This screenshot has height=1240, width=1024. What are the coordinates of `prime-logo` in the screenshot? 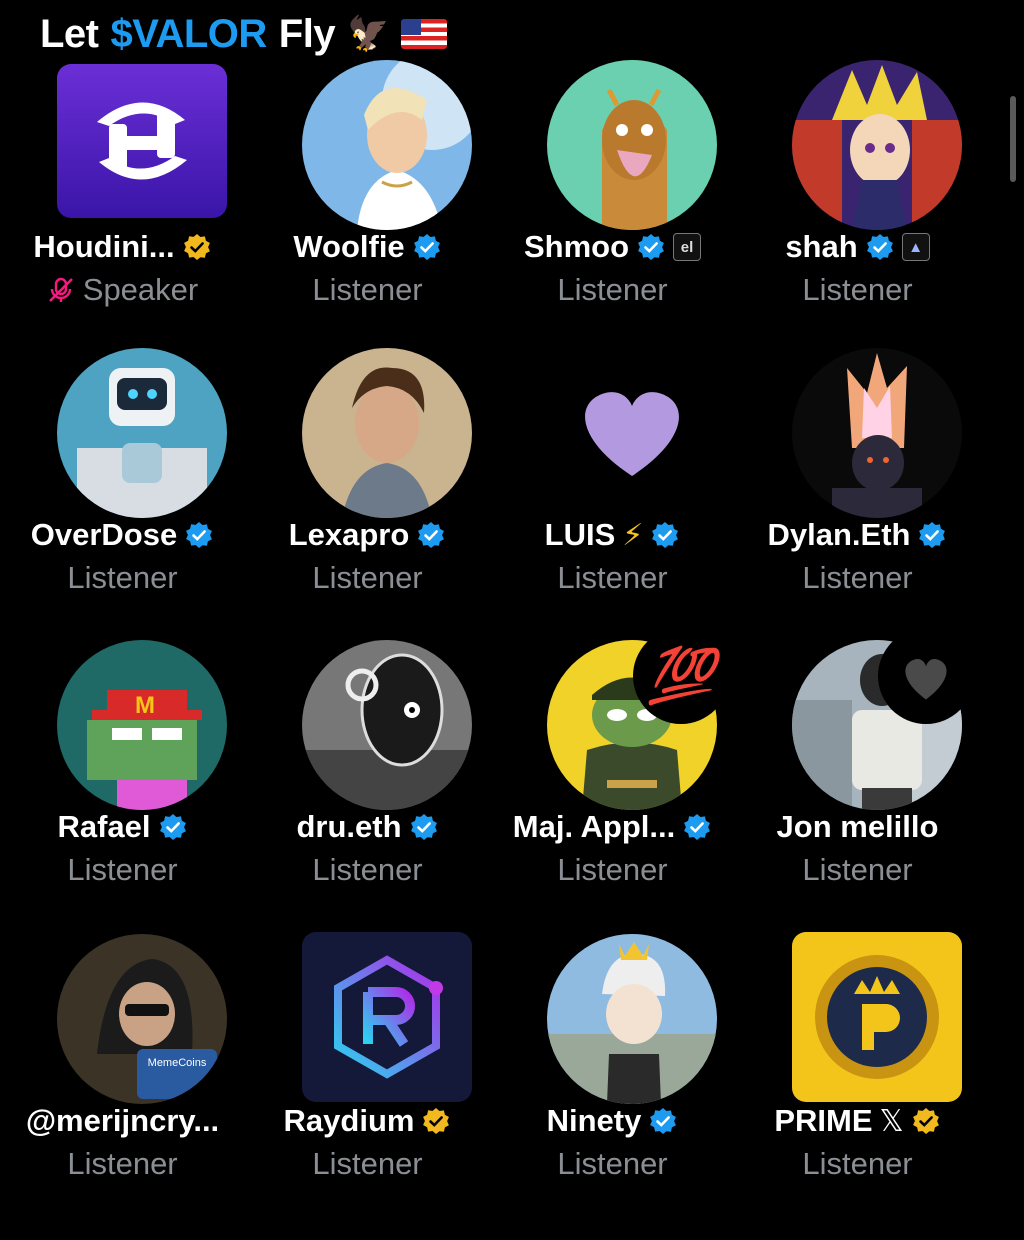 It's located at (877, 1017).